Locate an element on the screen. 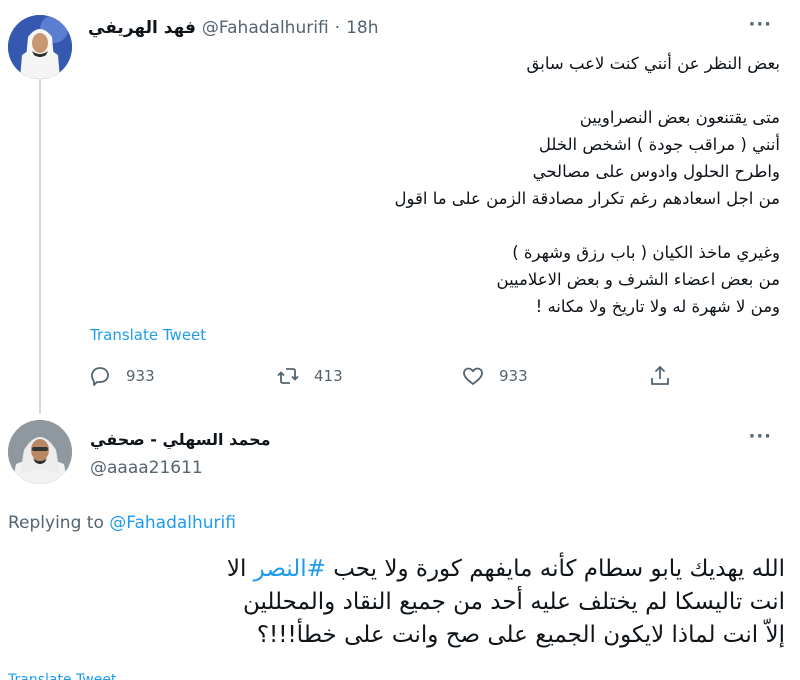  tweet-line: واطرح الحلول وادوس على مصالحي is located at coordinates (656, 171).